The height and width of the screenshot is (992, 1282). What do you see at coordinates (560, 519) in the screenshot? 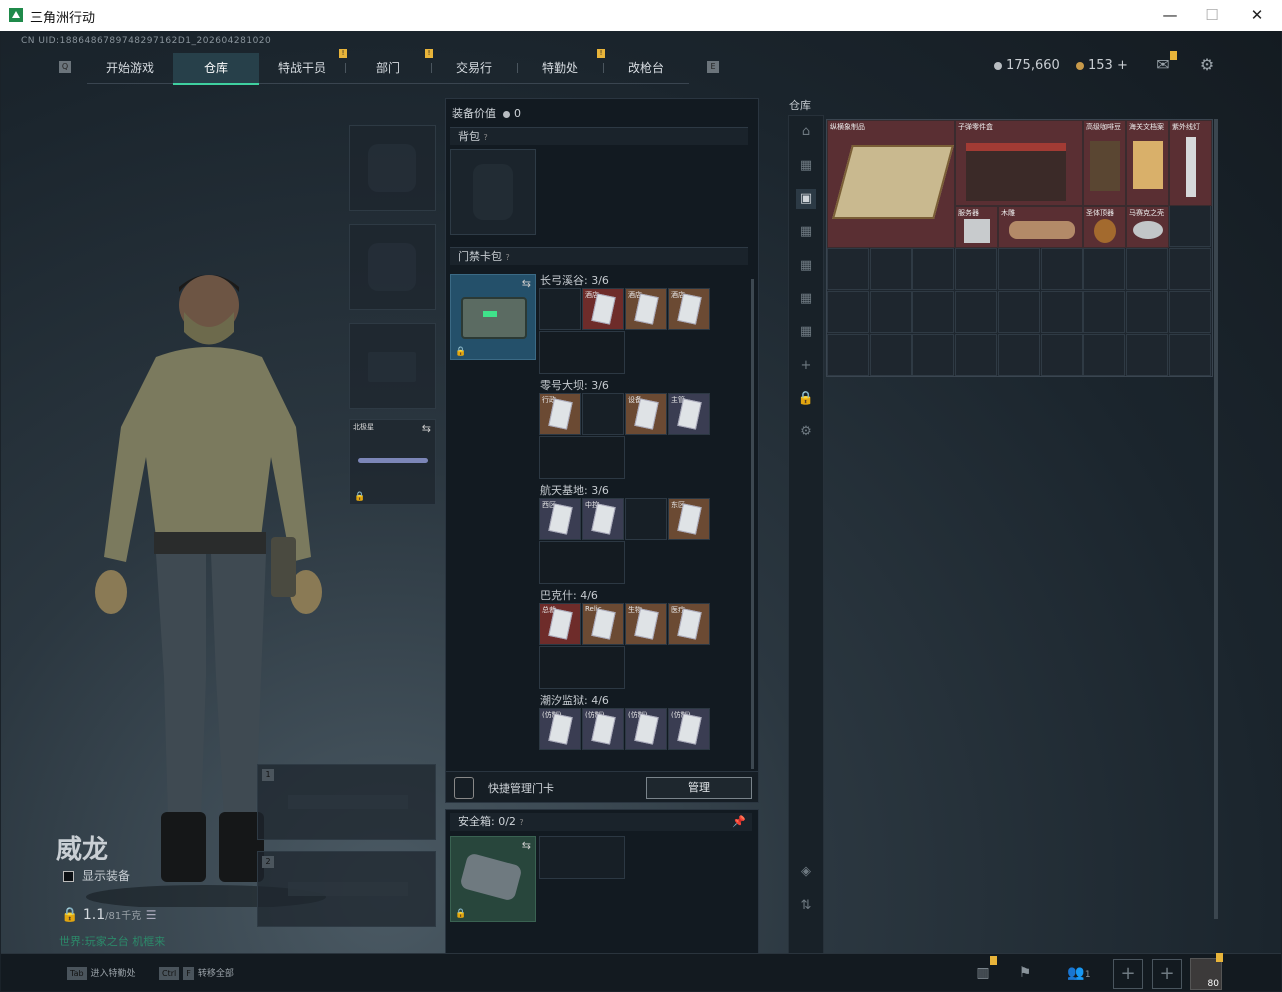
I see `keycard-cell: 西区` at bounding box center [560, 519].